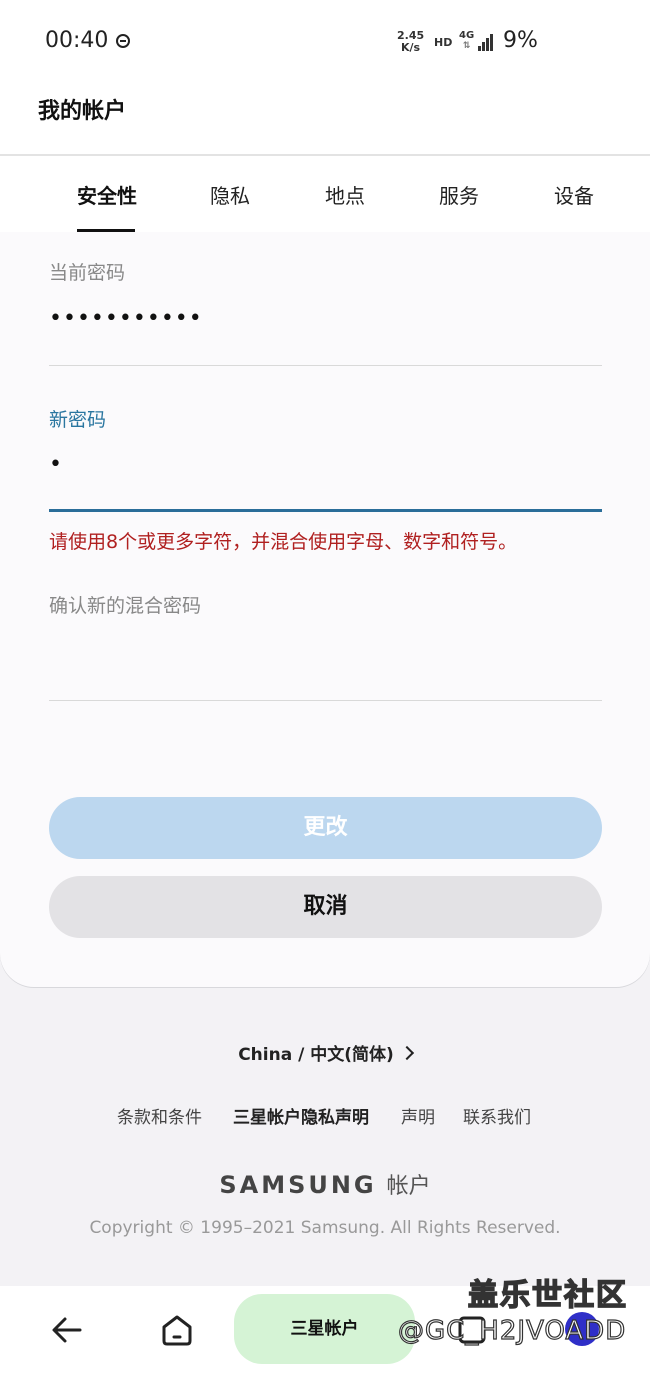 Image resolution: width=650 pixels, height=1373 pixels. What do you see at coordinates (547, 1295) in the screenshot?
I see `watermark-site: 盖乐世社区` at bounding box center [547, 1295].